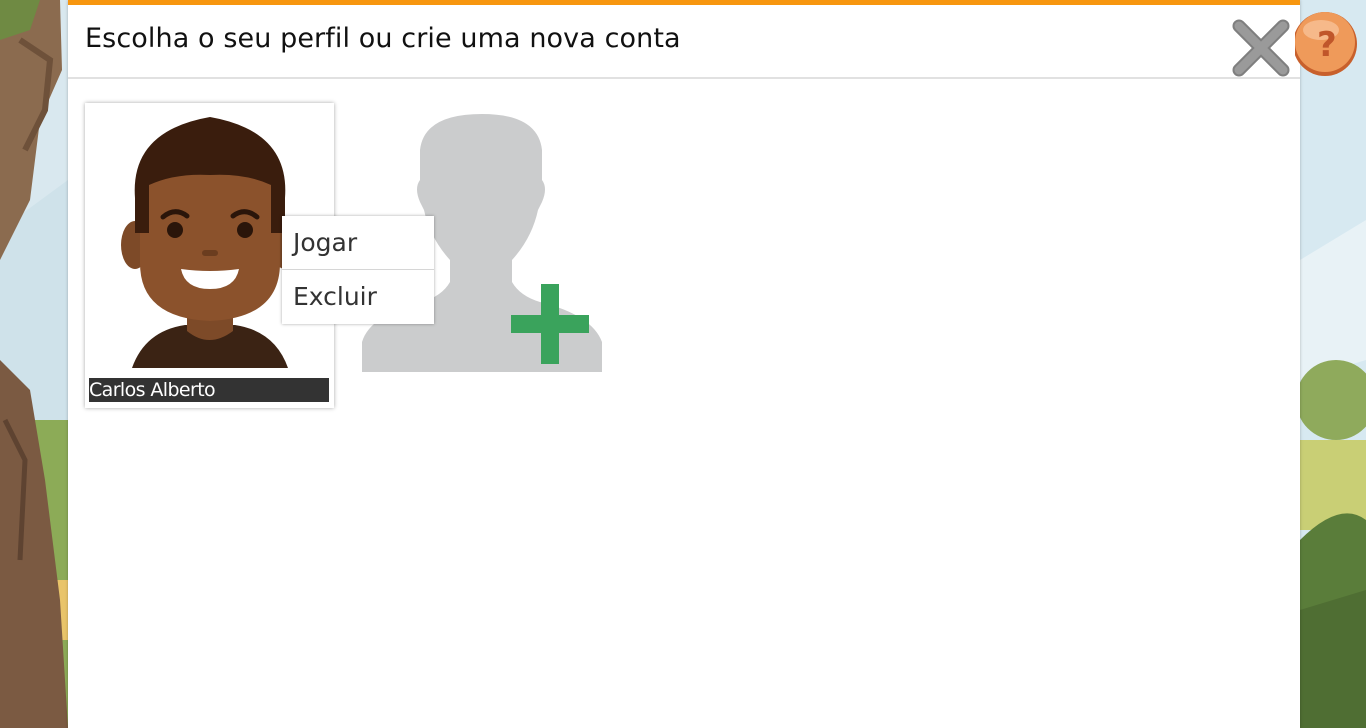 The height and width of the screenshot is (728, 1366). Describe the element at coordinates (358, 297) in the screenshot. I see `menu-item-delete: Excluir` at that location.